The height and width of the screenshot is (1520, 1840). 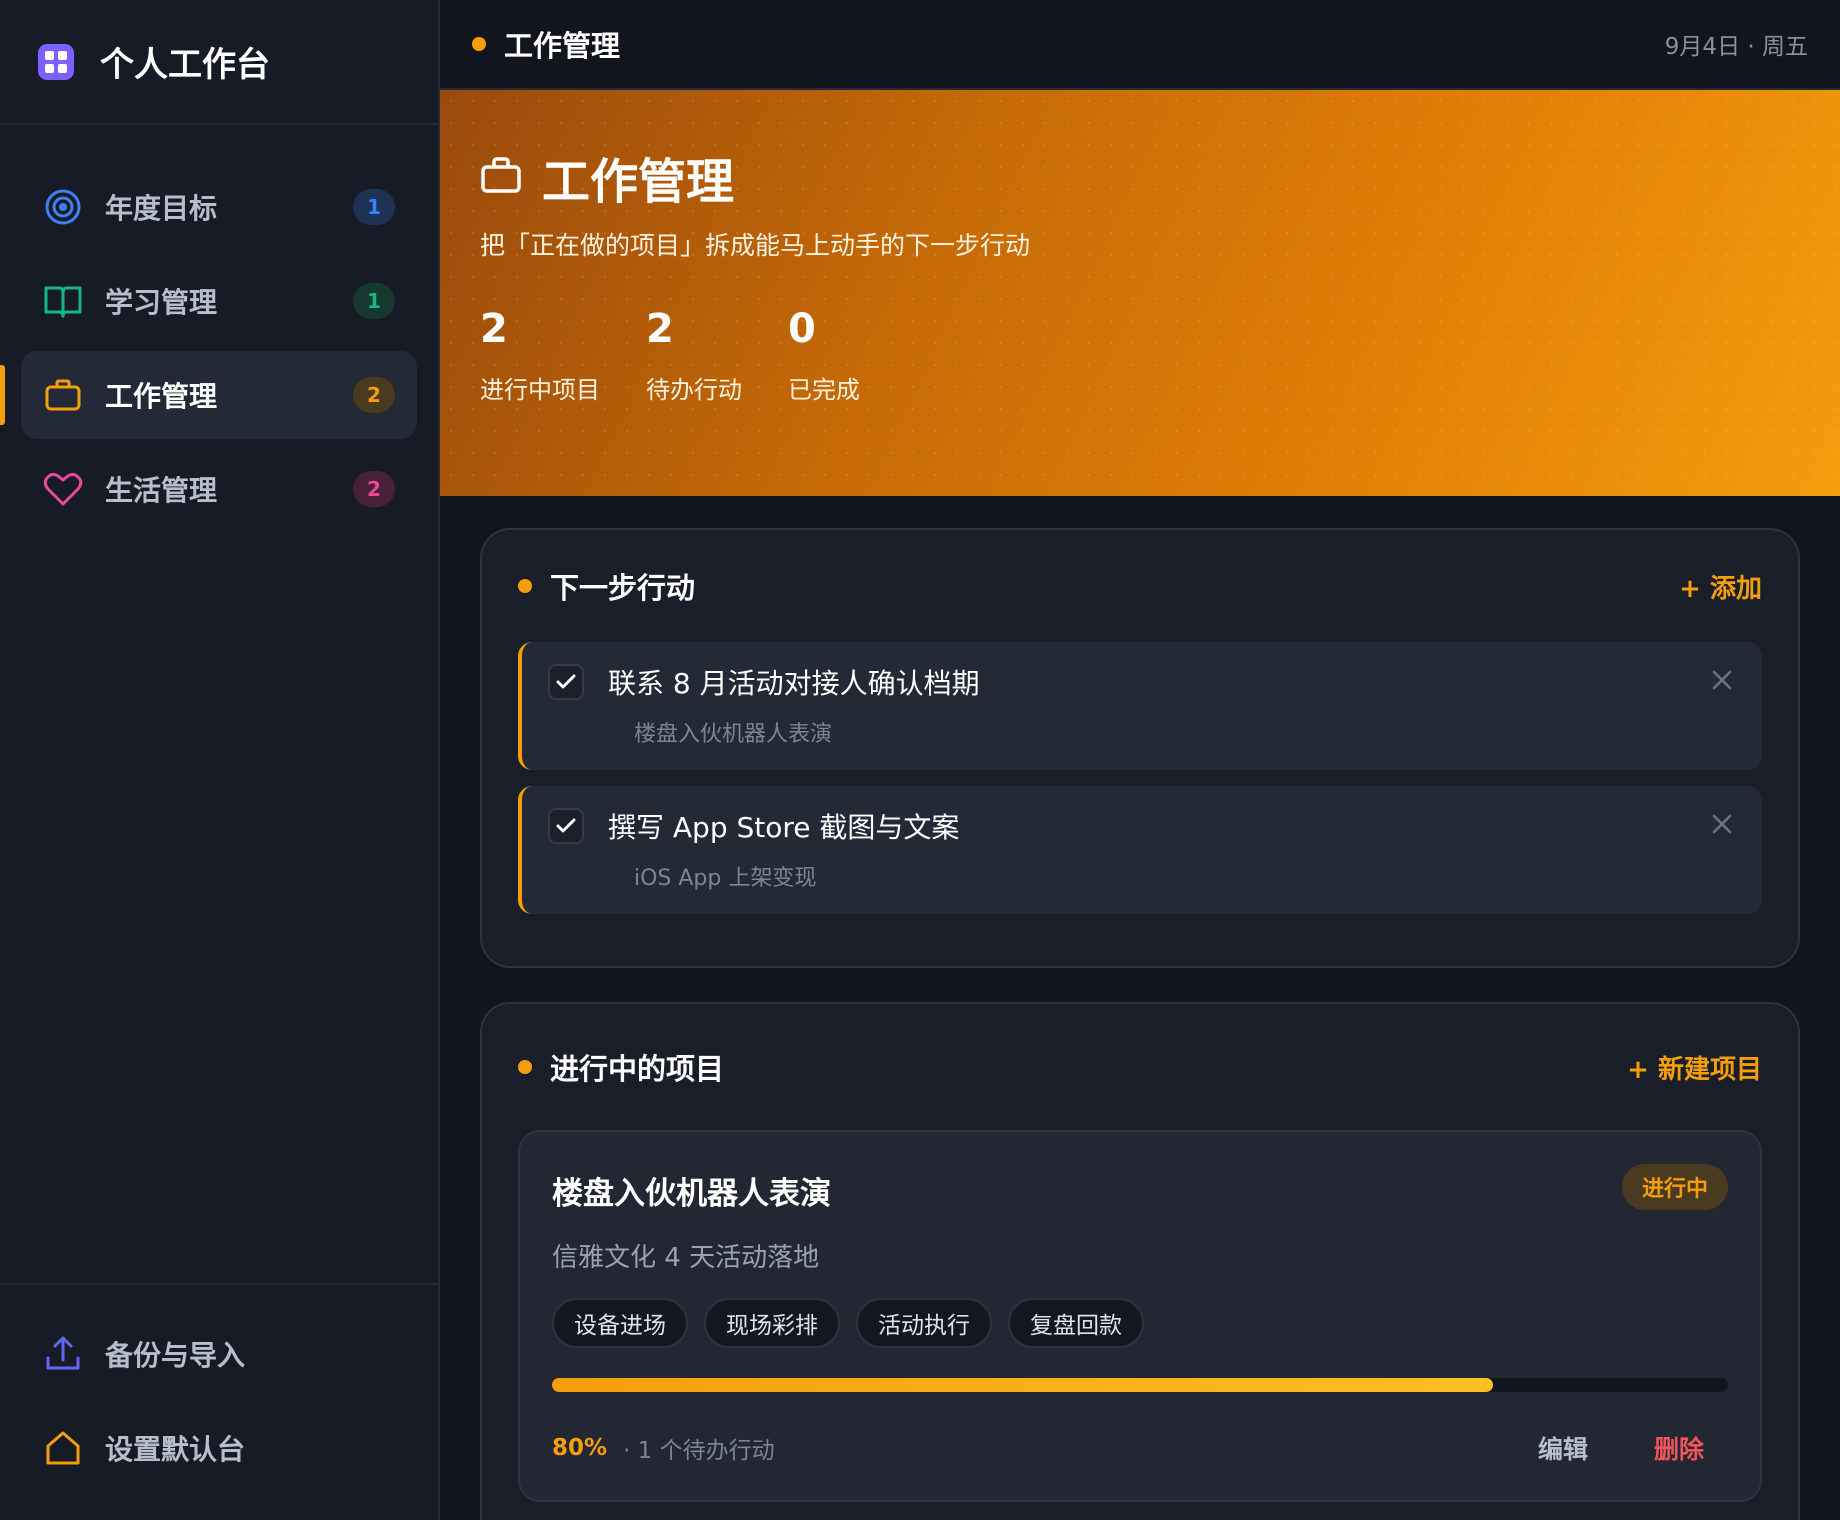 What do you see at coordinates (1022, 1385) in the screenshot?
I see `progress-fill` at bounding box center [1022, 1385].